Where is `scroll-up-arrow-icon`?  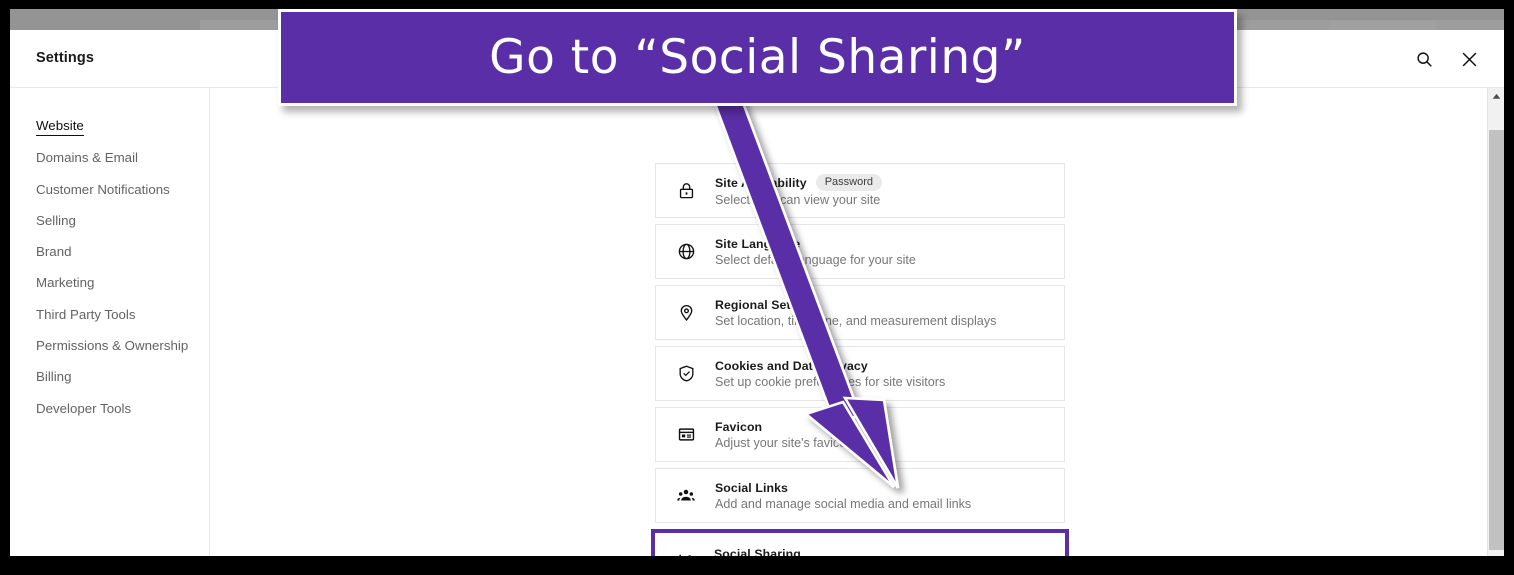 scroll-up-arrow-icon is located at coordinates (1496, 96).